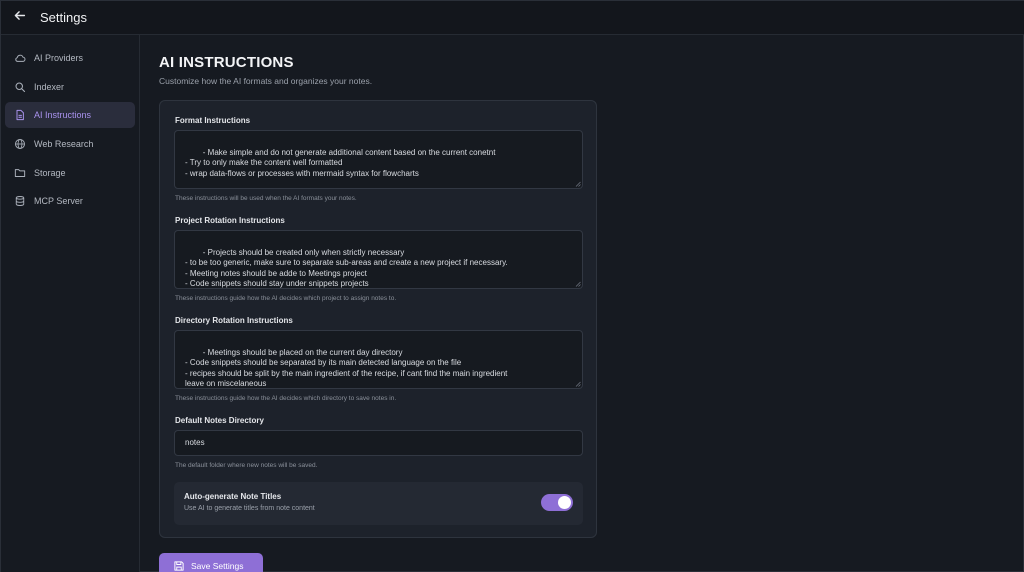 Image resolution: width=1024 pixels, height=572 pixels. Describe the element at coordinates (564, 502) in the screenshot. I see `toggle-knob` at that location.